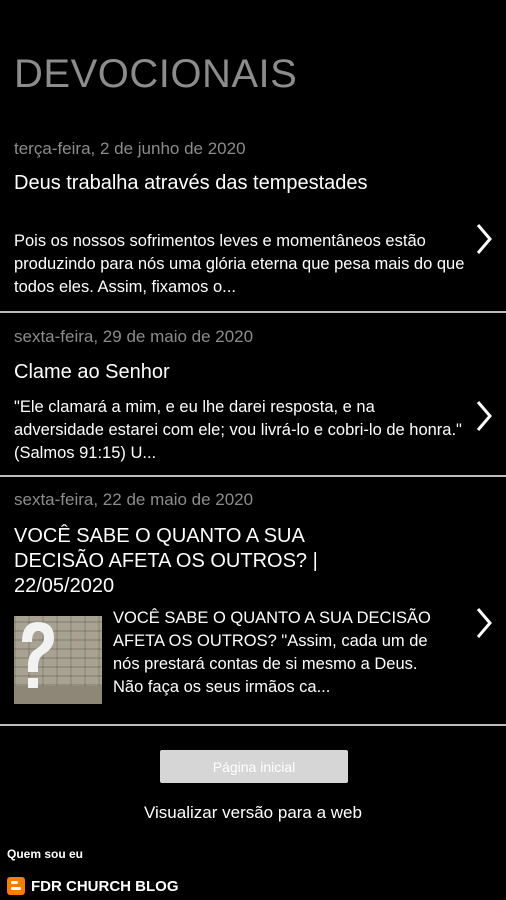 Image resolution: width=506 pixels, height=900 pixels. I want to click on blogger-icon, so click(16, 886).